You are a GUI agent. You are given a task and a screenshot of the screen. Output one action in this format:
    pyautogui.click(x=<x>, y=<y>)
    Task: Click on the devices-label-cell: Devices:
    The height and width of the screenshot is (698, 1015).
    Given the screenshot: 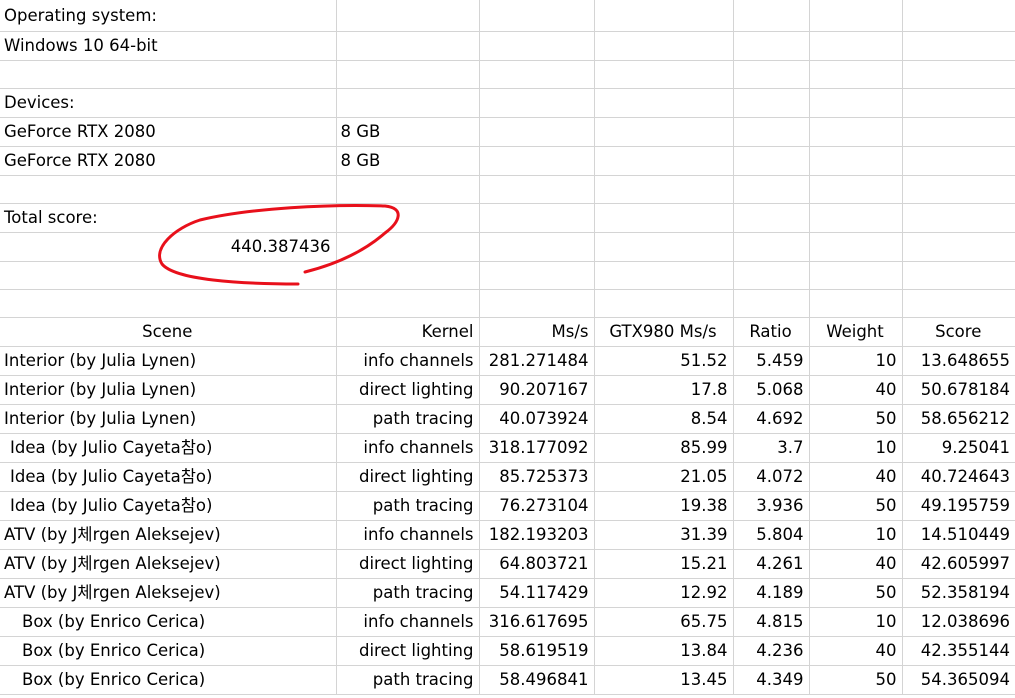 What is the action you would take?
    pyautogui.click(x=168, y=103)
    